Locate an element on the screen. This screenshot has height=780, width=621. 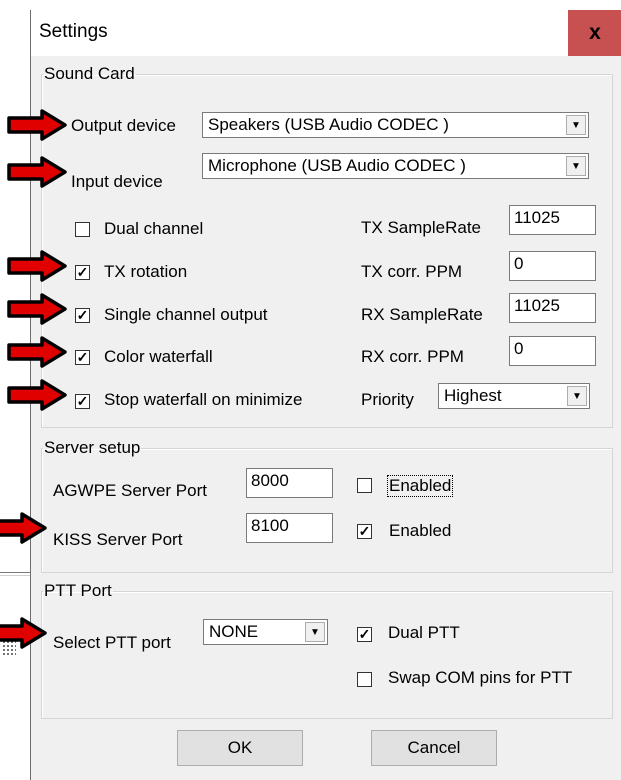
priority-value: Highest is located at coordinates (473, 395).